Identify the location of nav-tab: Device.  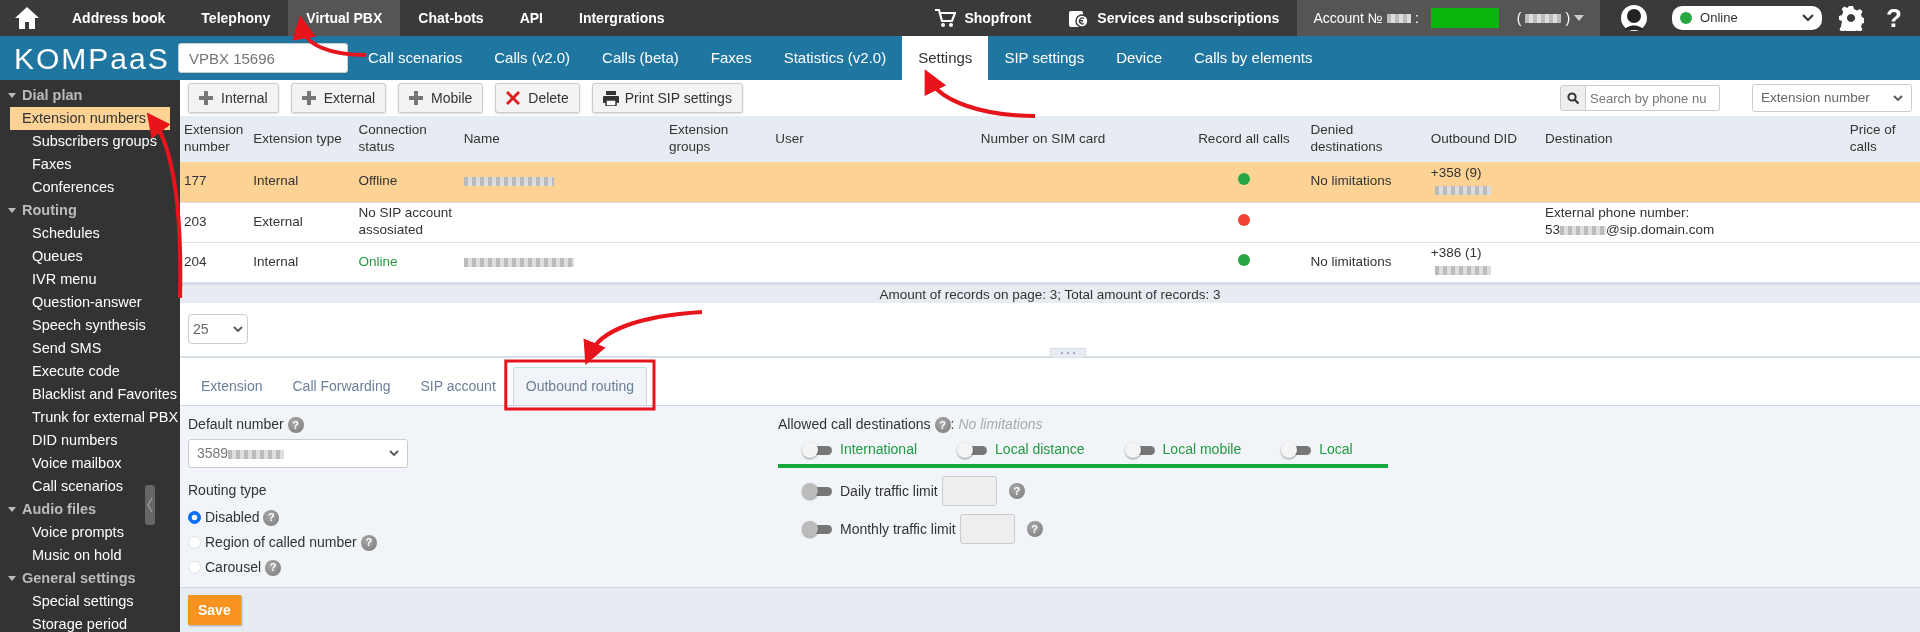
(1139, 58).